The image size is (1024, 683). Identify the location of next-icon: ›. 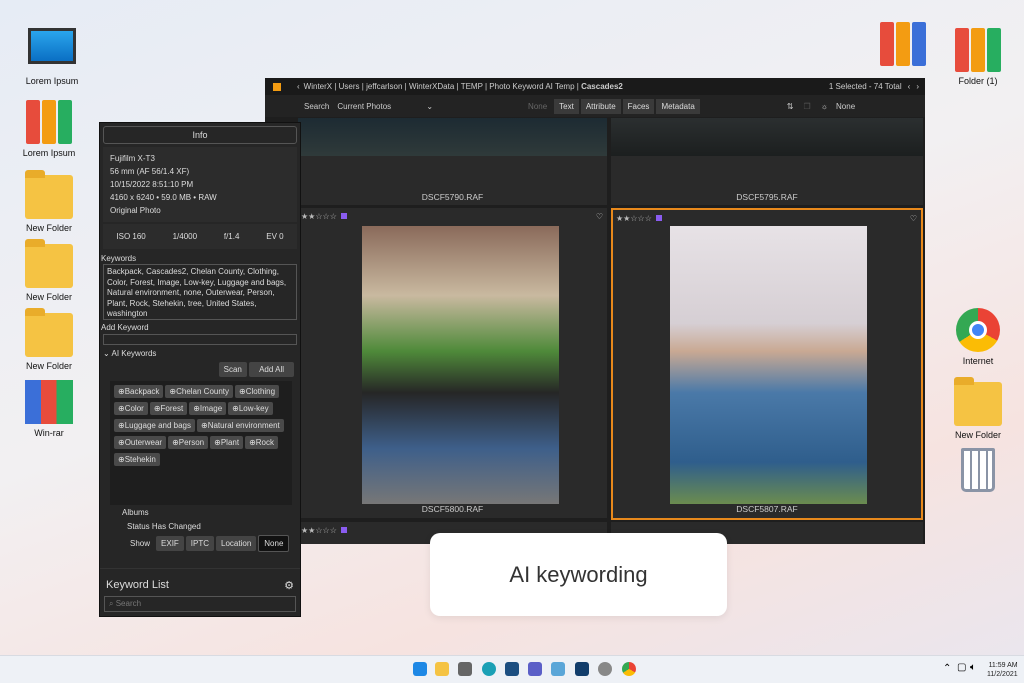
(917, 86).